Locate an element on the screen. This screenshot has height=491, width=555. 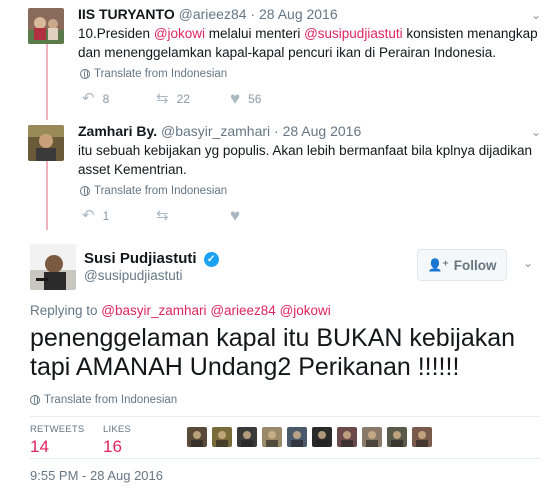
main-author-handle: @susipudjiastuti is located at coordinates (133, 275).